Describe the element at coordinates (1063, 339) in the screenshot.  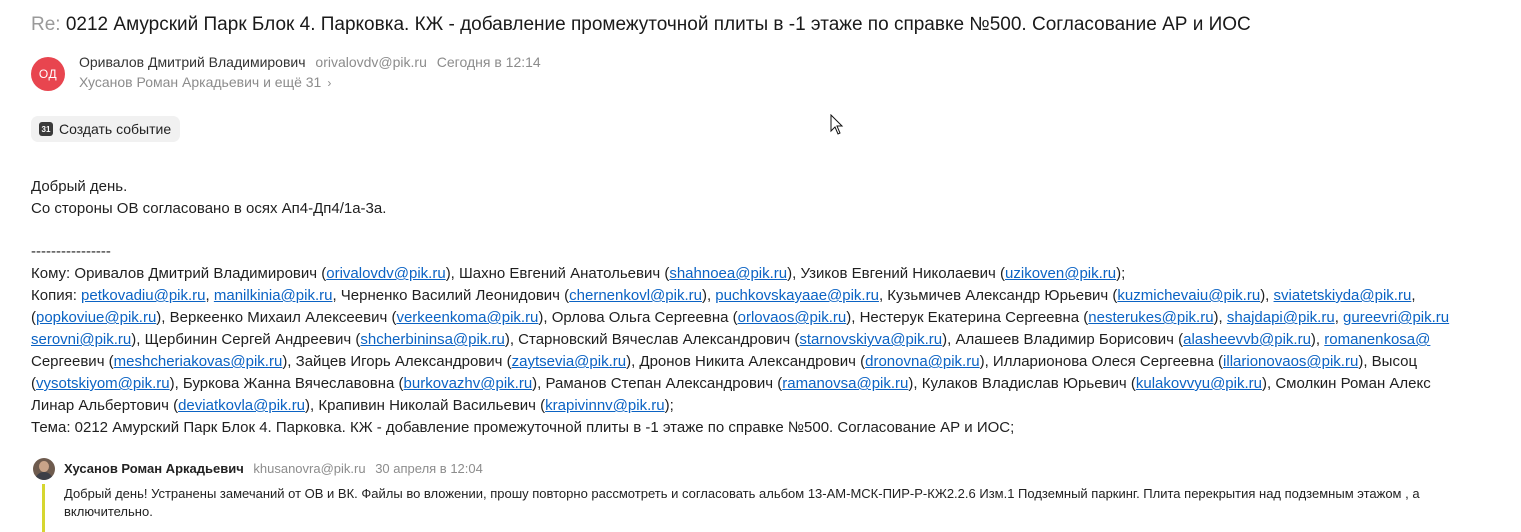
I see `text: ), Алашеев Владимир Борисович (` at that location.